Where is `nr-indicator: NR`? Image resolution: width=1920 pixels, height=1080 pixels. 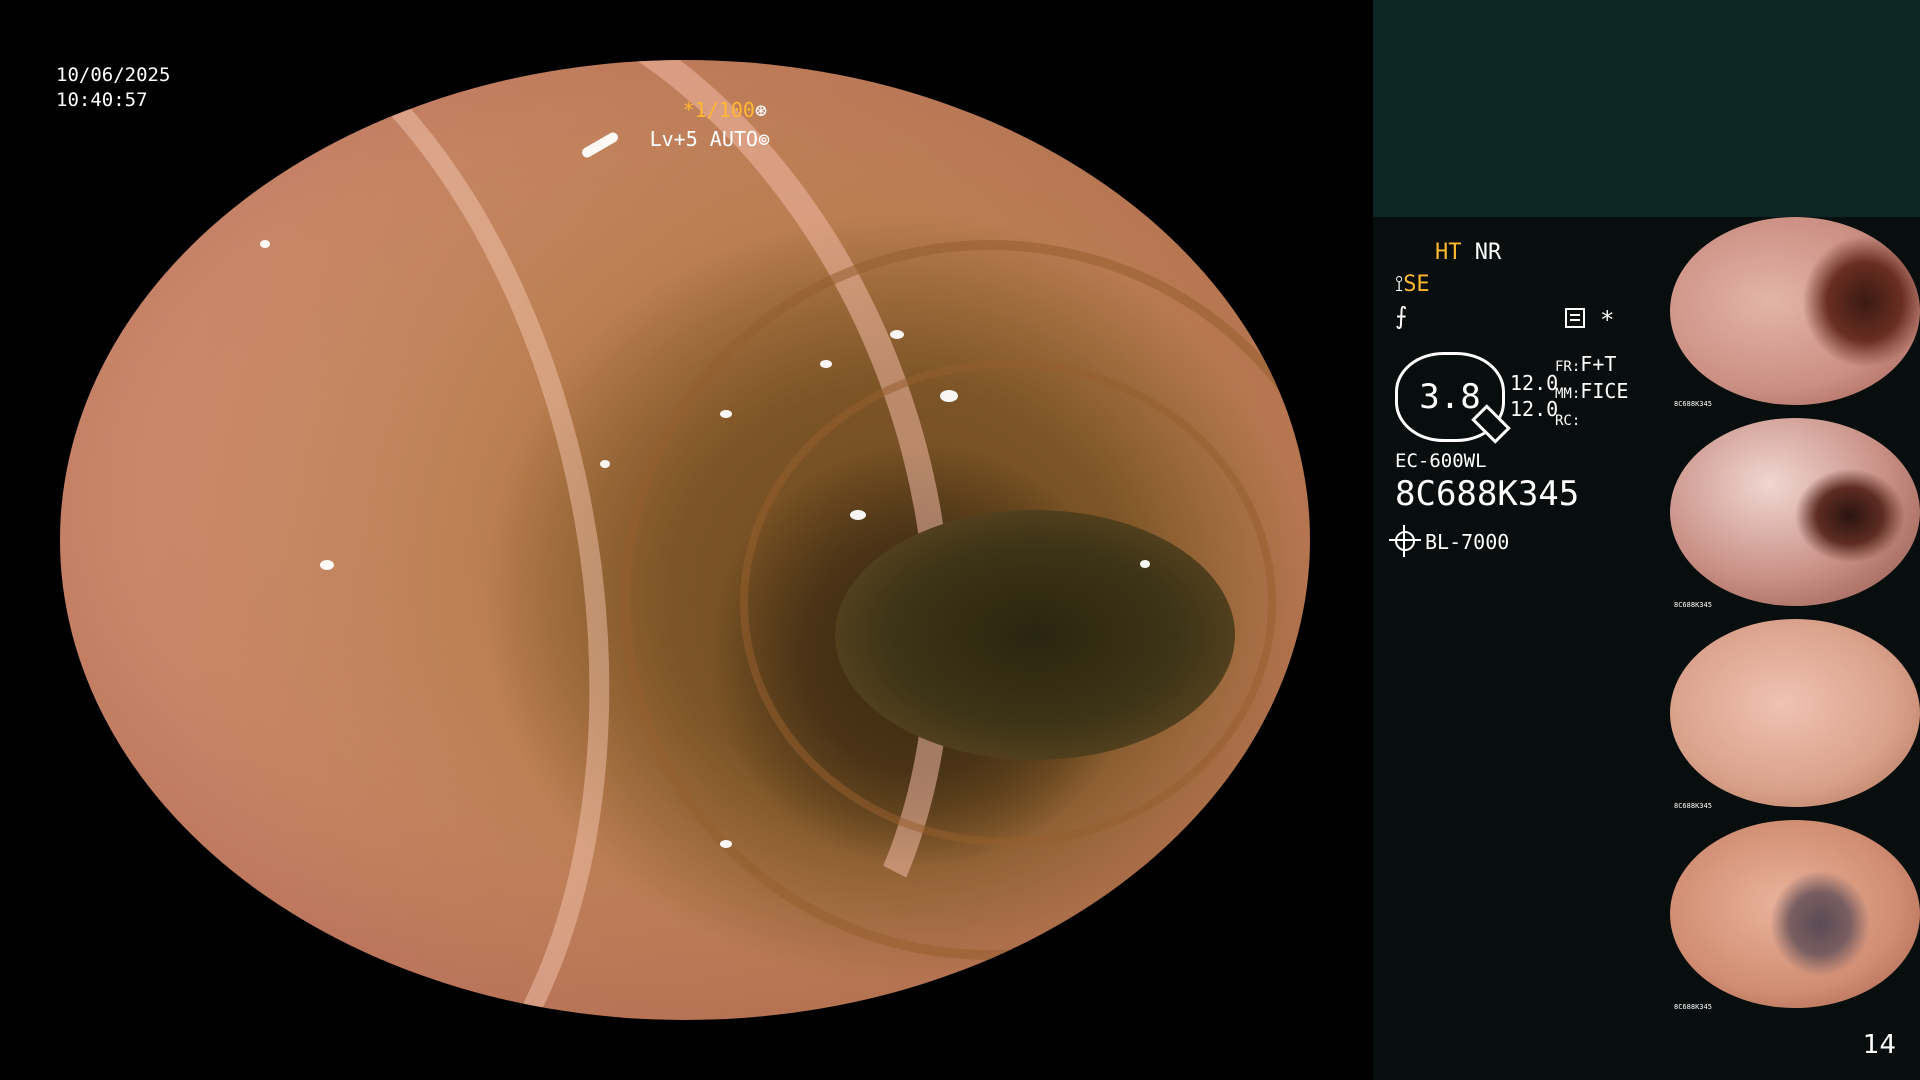 nr-indicator: NR is located at coordinates (1488, 252).